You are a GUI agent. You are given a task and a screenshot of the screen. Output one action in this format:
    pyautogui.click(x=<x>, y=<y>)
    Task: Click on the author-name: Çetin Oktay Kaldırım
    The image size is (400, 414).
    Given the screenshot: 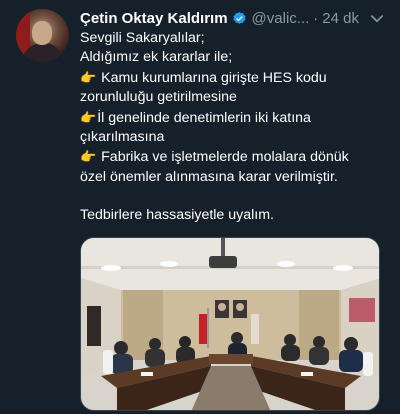 What is the action you would take?
    pyautogui.click(x=154, y=18)
    